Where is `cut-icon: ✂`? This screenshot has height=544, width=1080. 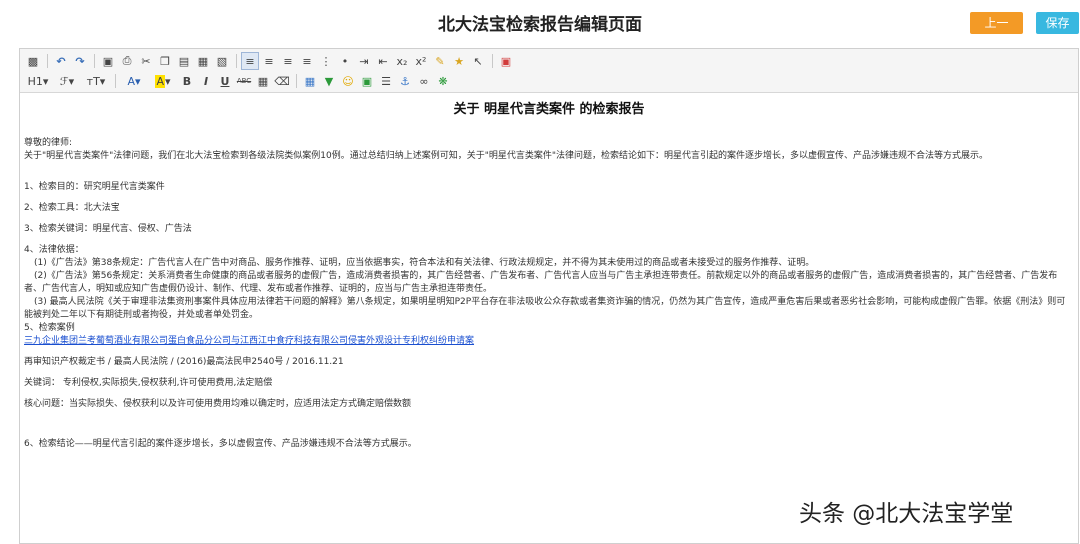 cut-icon: ✂ is located at coordinates (146, 61).